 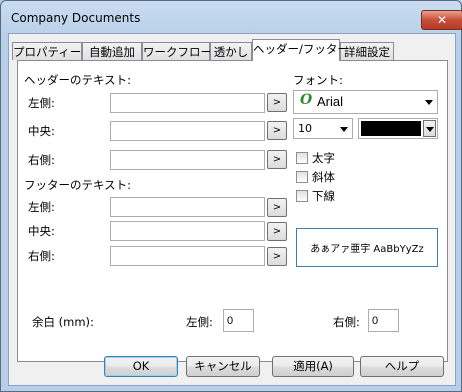 What do you see at coordinates (277, 207) in the screenshot?
I see `footer-left-insert-button: >` at bounding box center [277, 207].